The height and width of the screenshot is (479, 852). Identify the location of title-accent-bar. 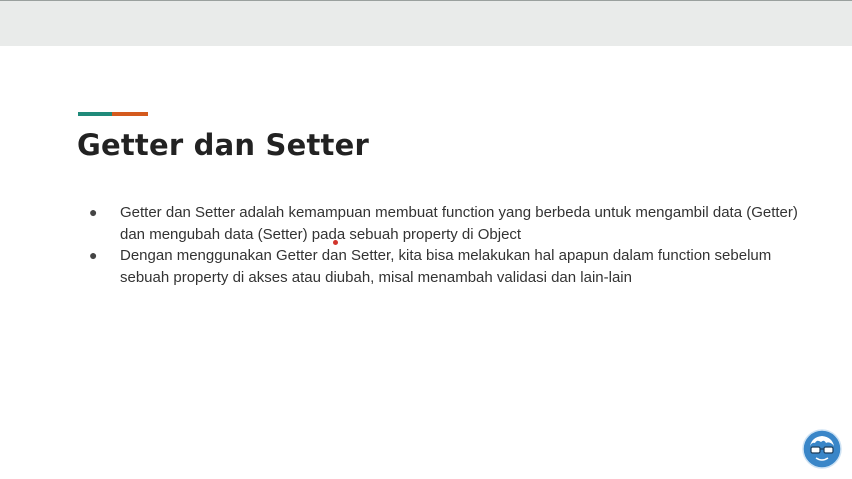
(113, 114).